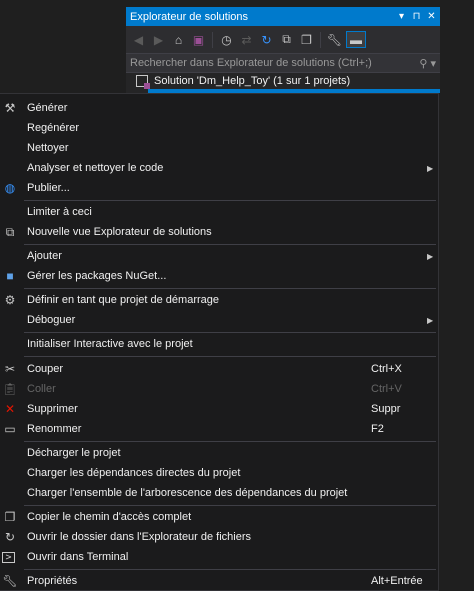 The height and width of the screenshot is (591, 474). Describe the element at coordinates (219, 108) in the screenshot. I see `menu-item-build: ⚒ Générer` at that location.